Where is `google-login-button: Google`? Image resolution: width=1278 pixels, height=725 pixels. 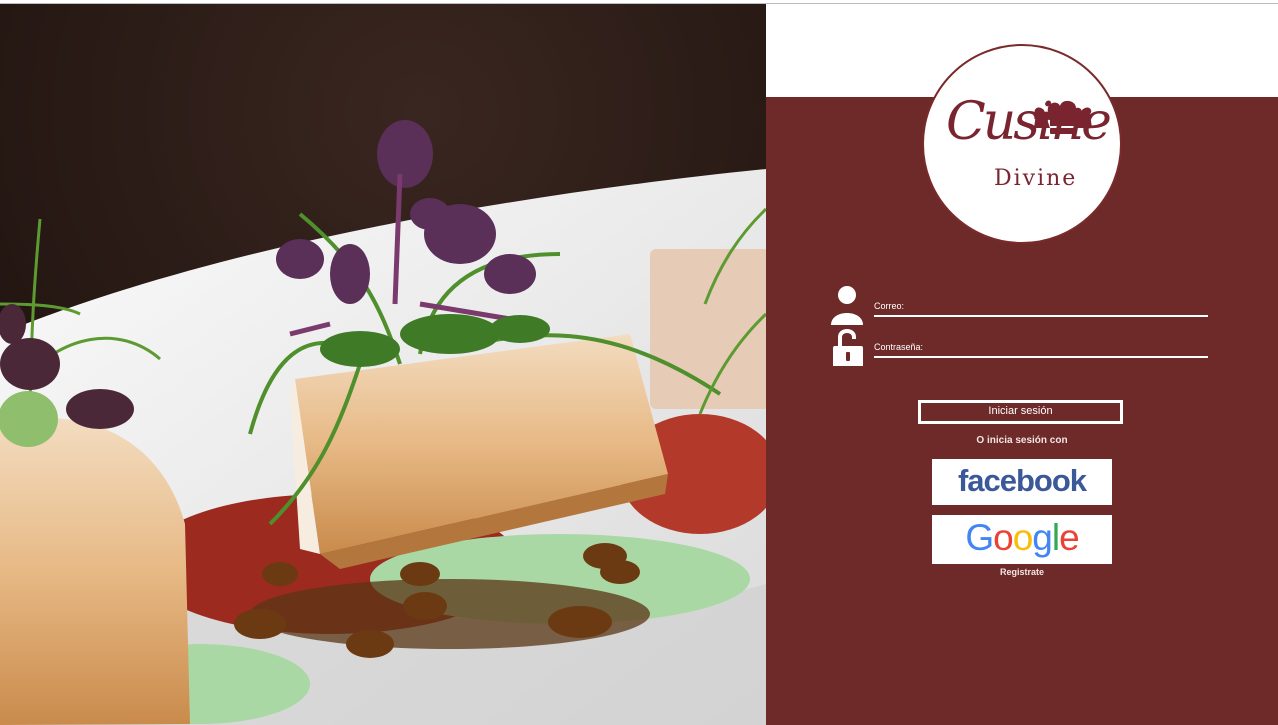 google-login-button: Google is located at coordinates (1022, 539).